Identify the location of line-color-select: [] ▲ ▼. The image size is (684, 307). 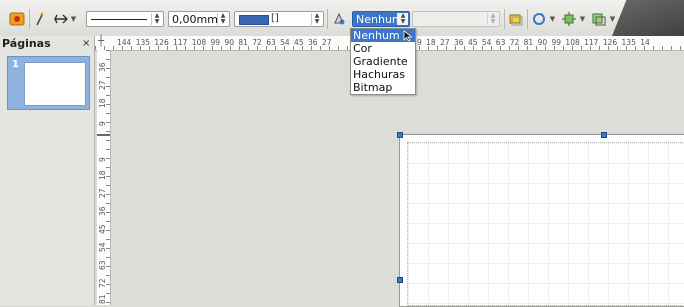
(279, 19).